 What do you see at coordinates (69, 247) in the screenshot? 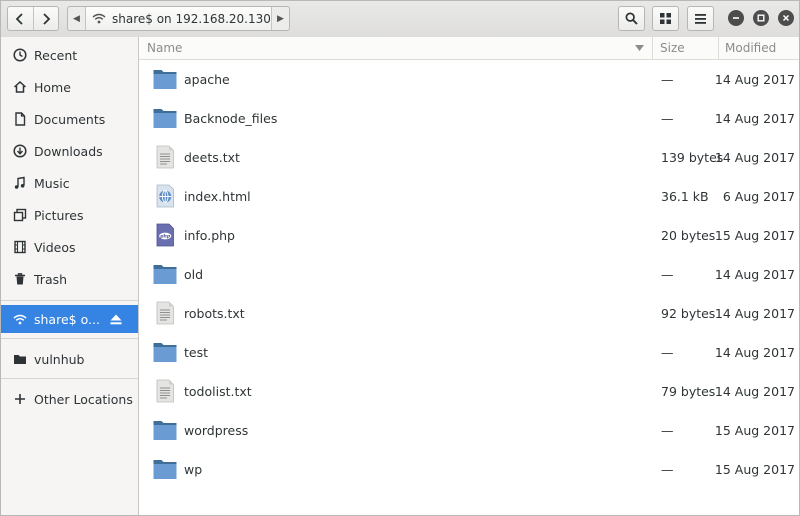
I see `sidebar-item-videos: Videos` at bounding box center [69, 247].